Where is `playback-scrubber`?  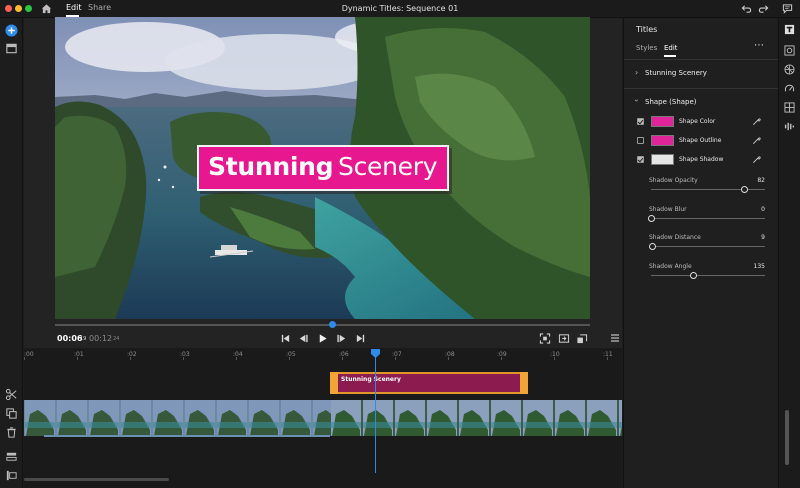 playback-scrubber is located at coordinates (322, 325).